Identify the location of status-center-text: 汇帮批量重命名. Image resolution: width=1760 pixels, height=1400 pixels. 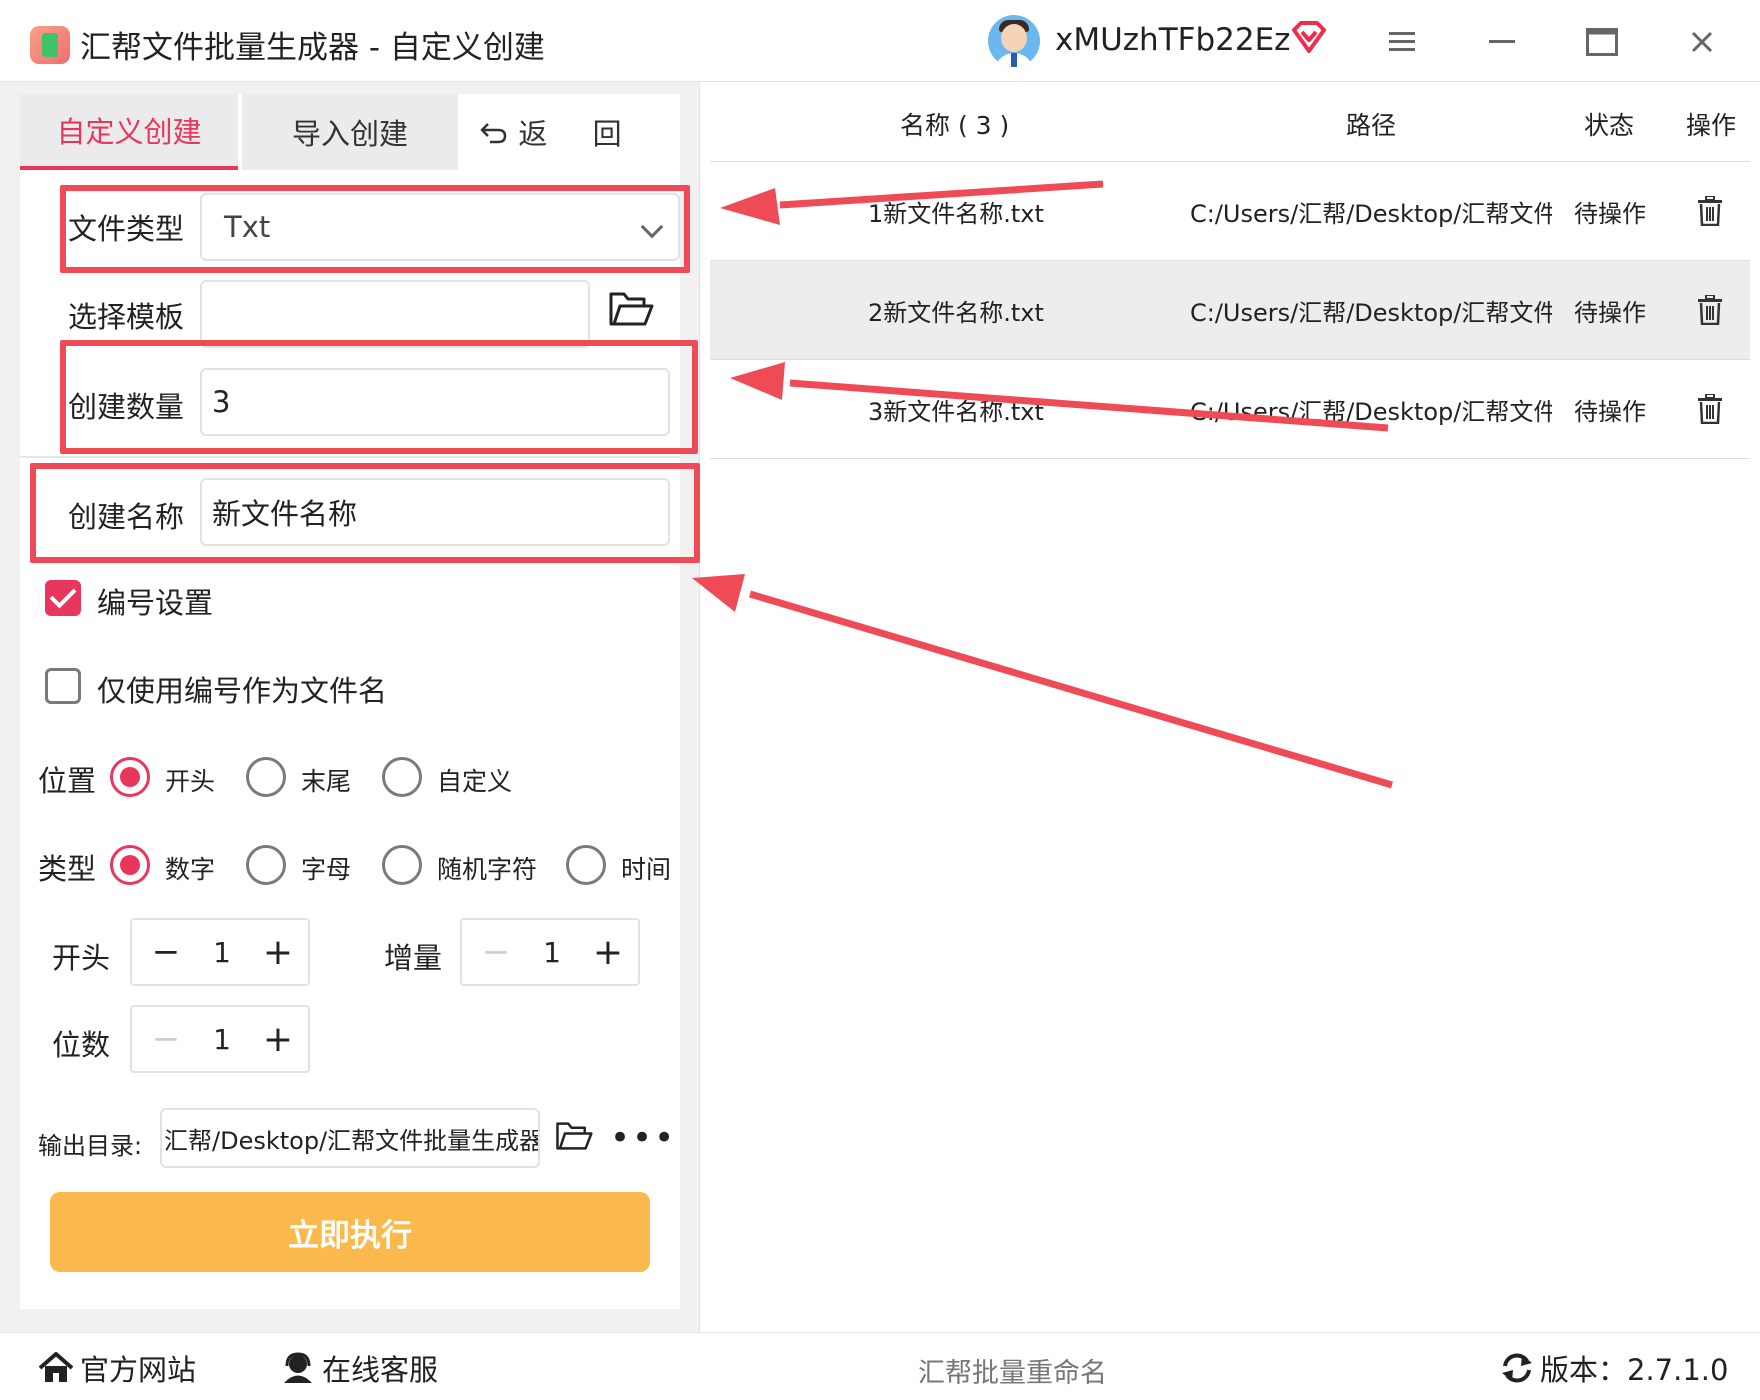
(1012, 1373).